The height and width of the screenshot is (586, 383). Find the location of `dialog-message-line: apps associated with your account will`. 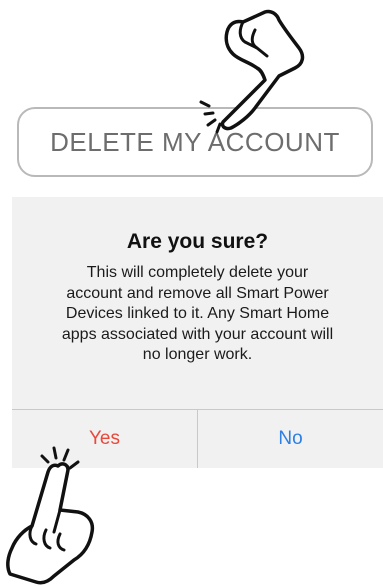

dialog-message-line: apps associated with your account will is located at coordinates (197, 334).